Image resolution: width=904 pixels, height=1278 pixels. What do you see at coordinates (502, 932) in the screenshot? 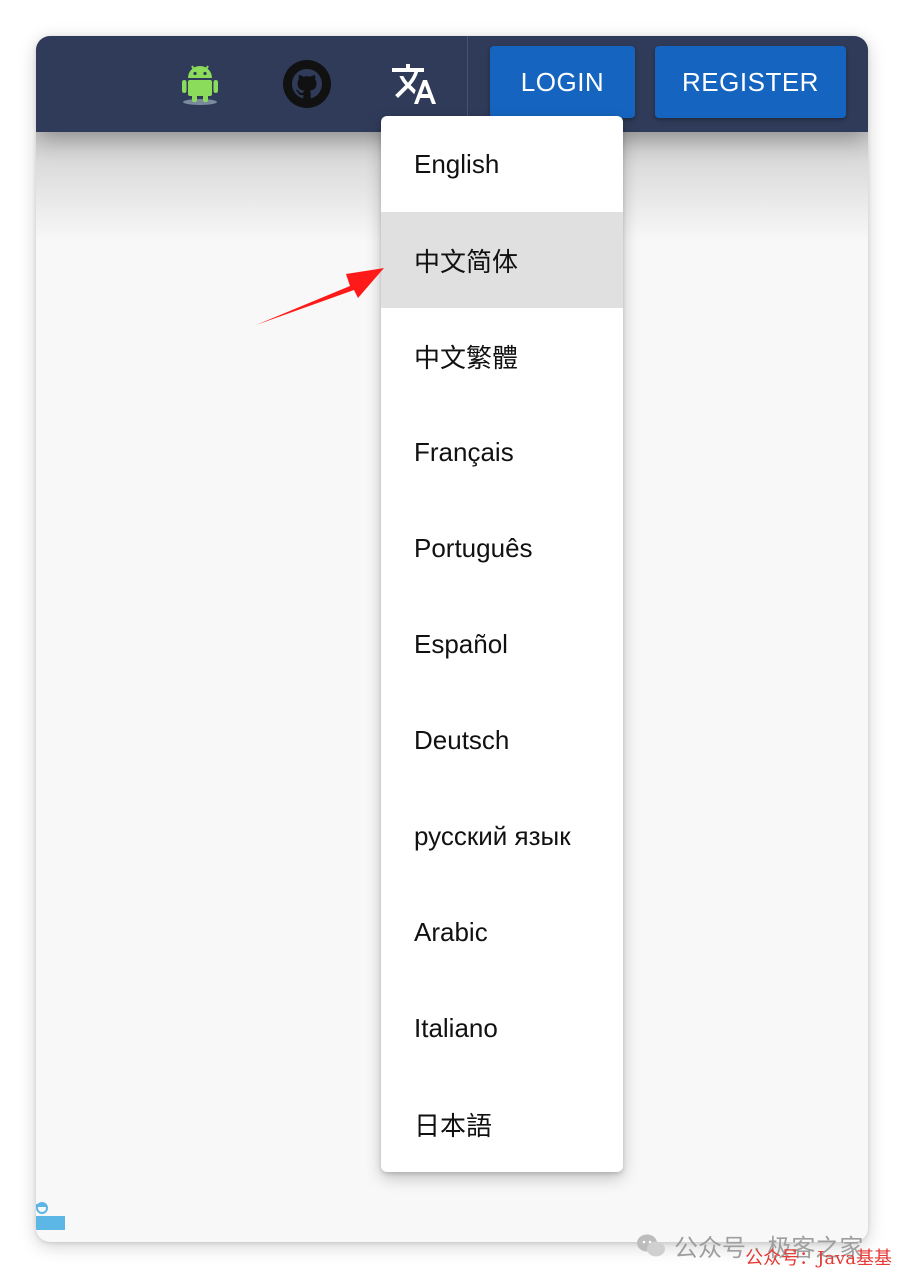
I see `language-item-arabic: Arabic` at bounding box center [502, 932].